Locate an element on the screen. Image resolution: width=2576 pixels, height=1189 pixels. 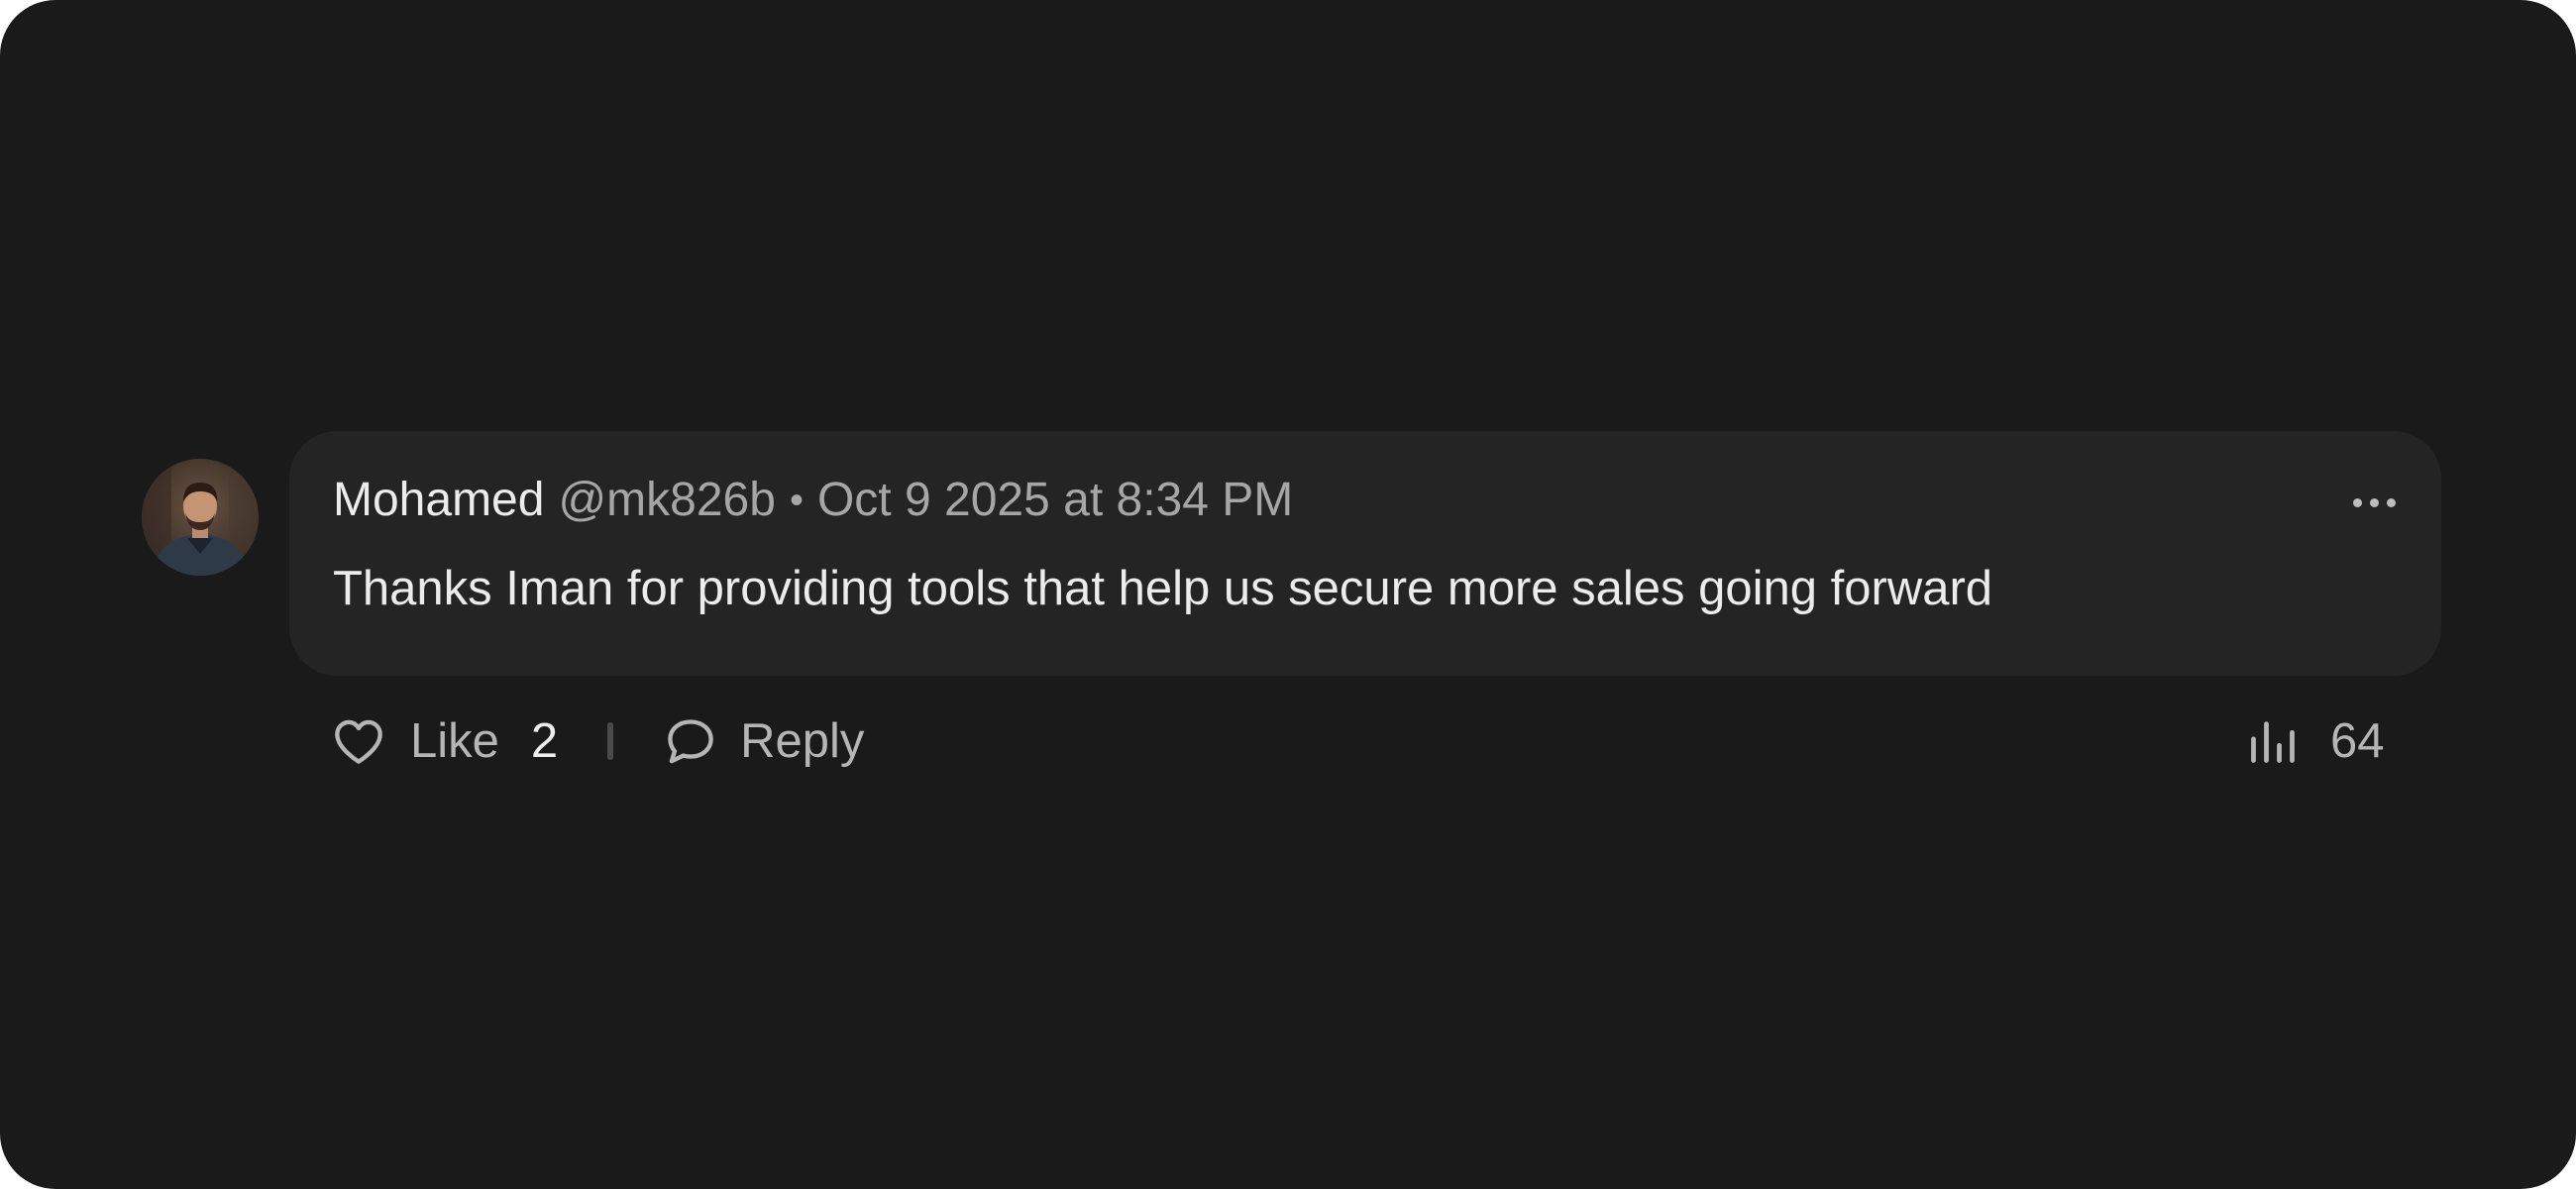
reply-button: Reply is located at coordinates (764, 741).